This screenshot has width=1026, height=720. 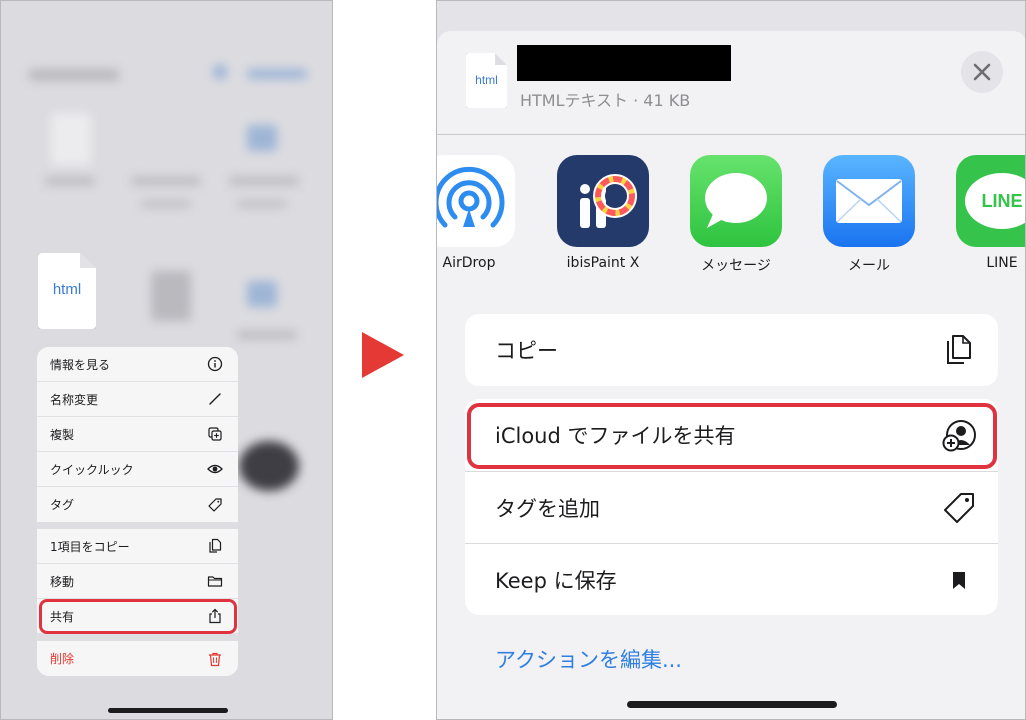 What do you see at coordinates (476, 201) in the screenshot?
I see `airdrop-icon` at bounding box center [476, 201].